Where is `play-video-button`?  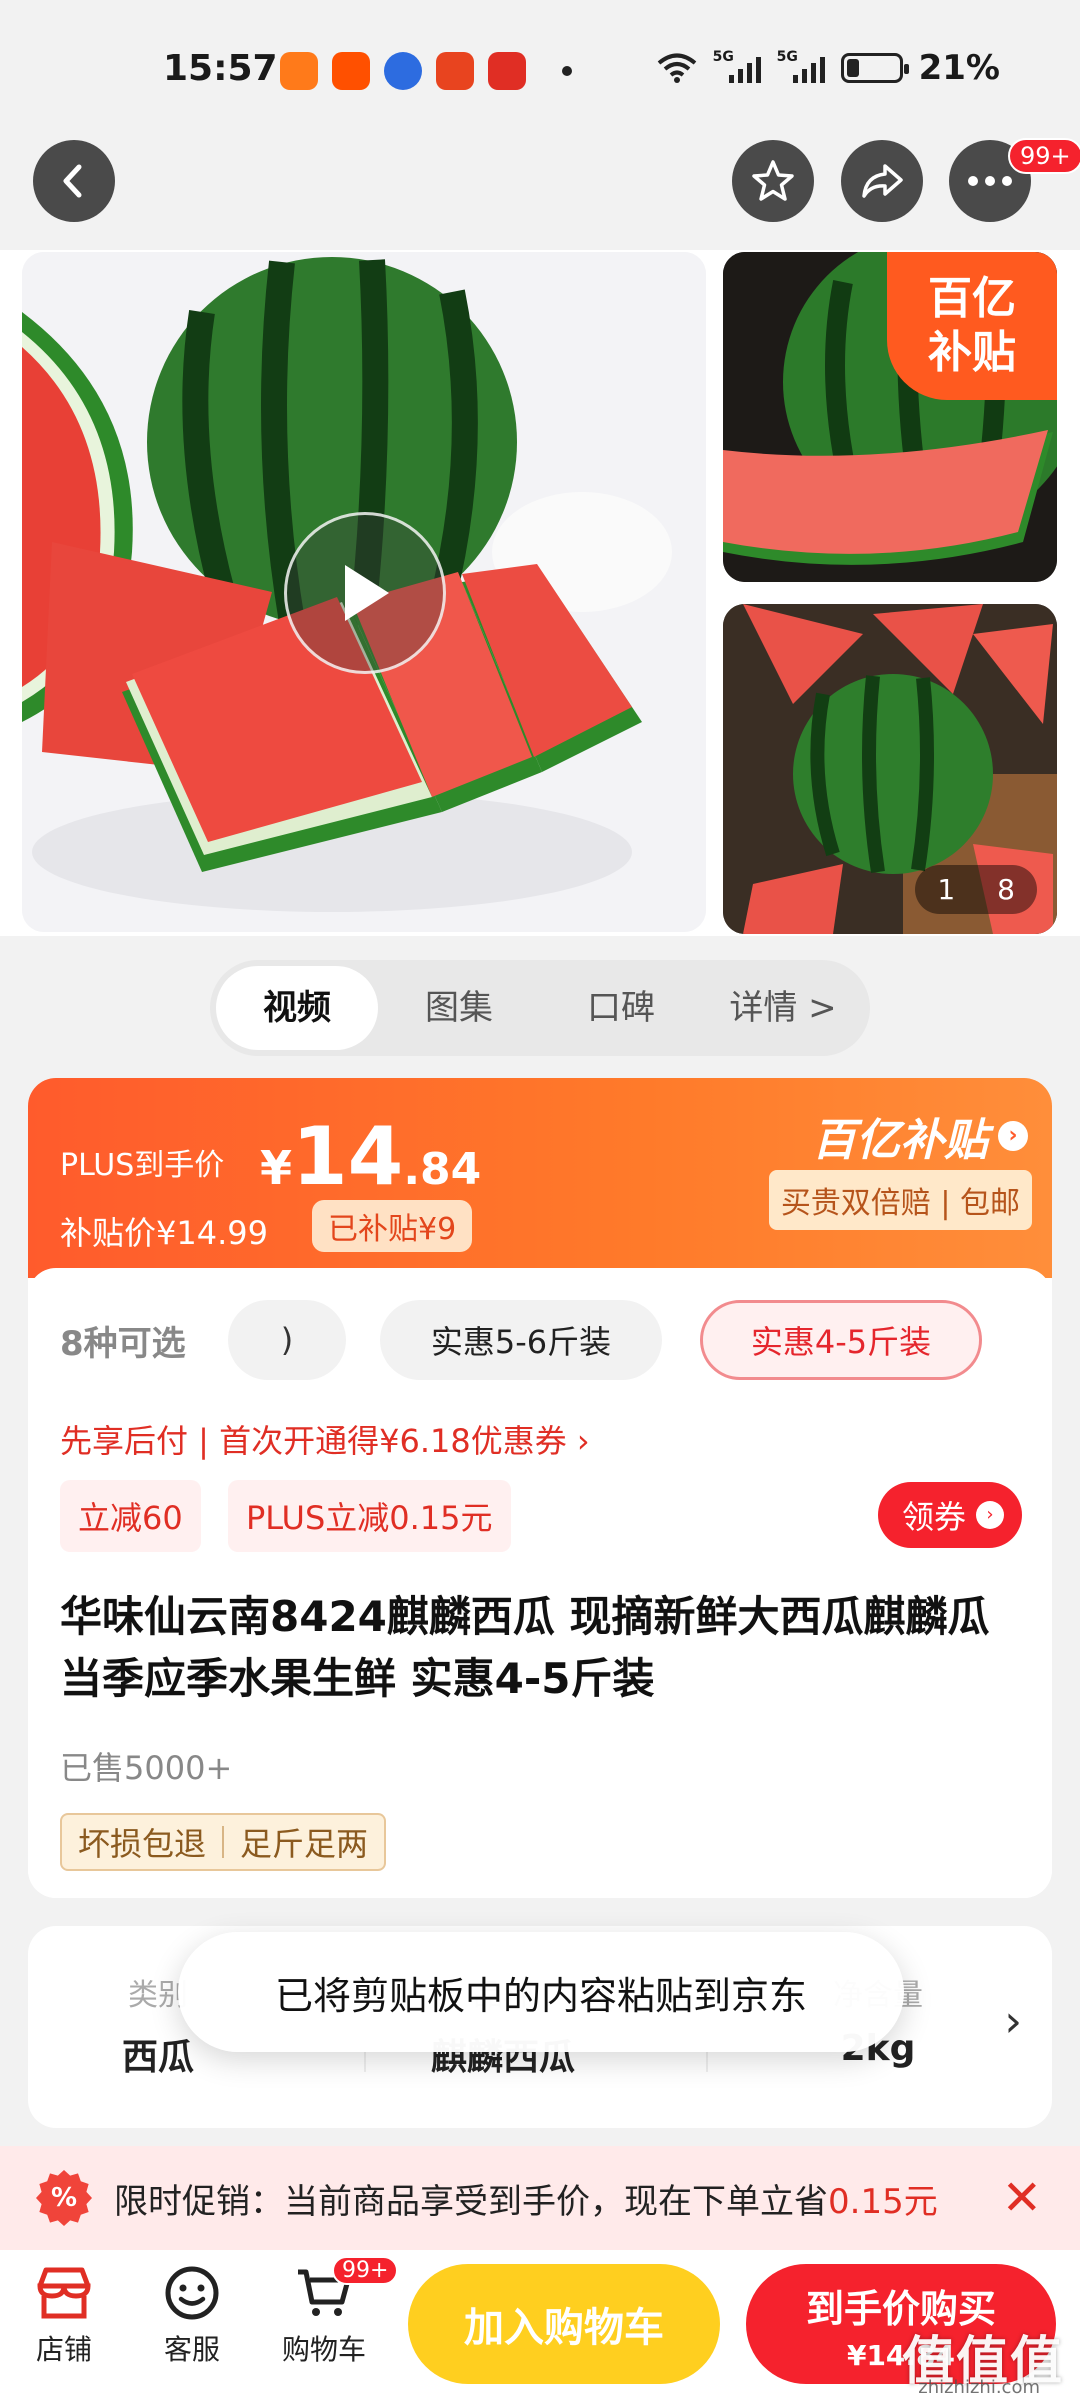 play-video-button is located at coordinates (365, 593).